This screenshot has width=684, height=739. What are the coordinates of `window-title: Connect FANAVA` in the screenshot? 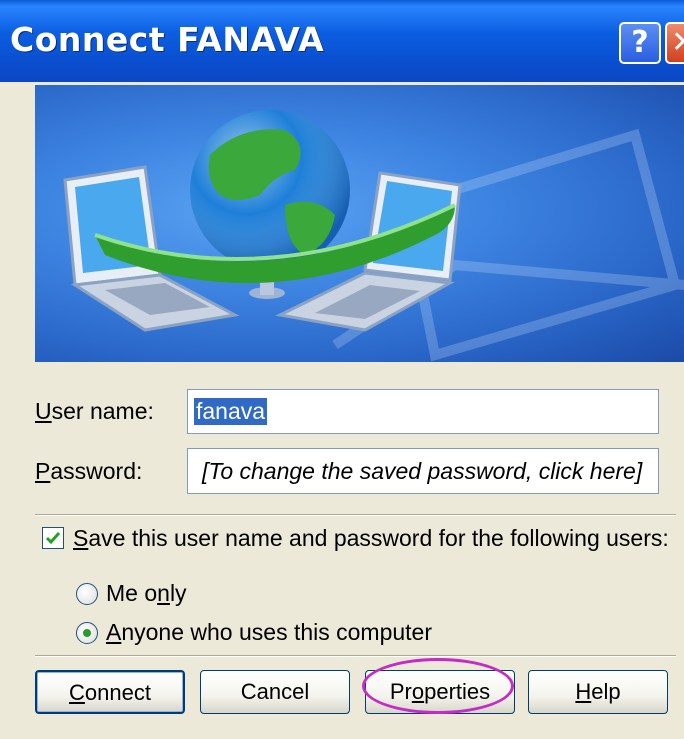 It's located at (167, 39).